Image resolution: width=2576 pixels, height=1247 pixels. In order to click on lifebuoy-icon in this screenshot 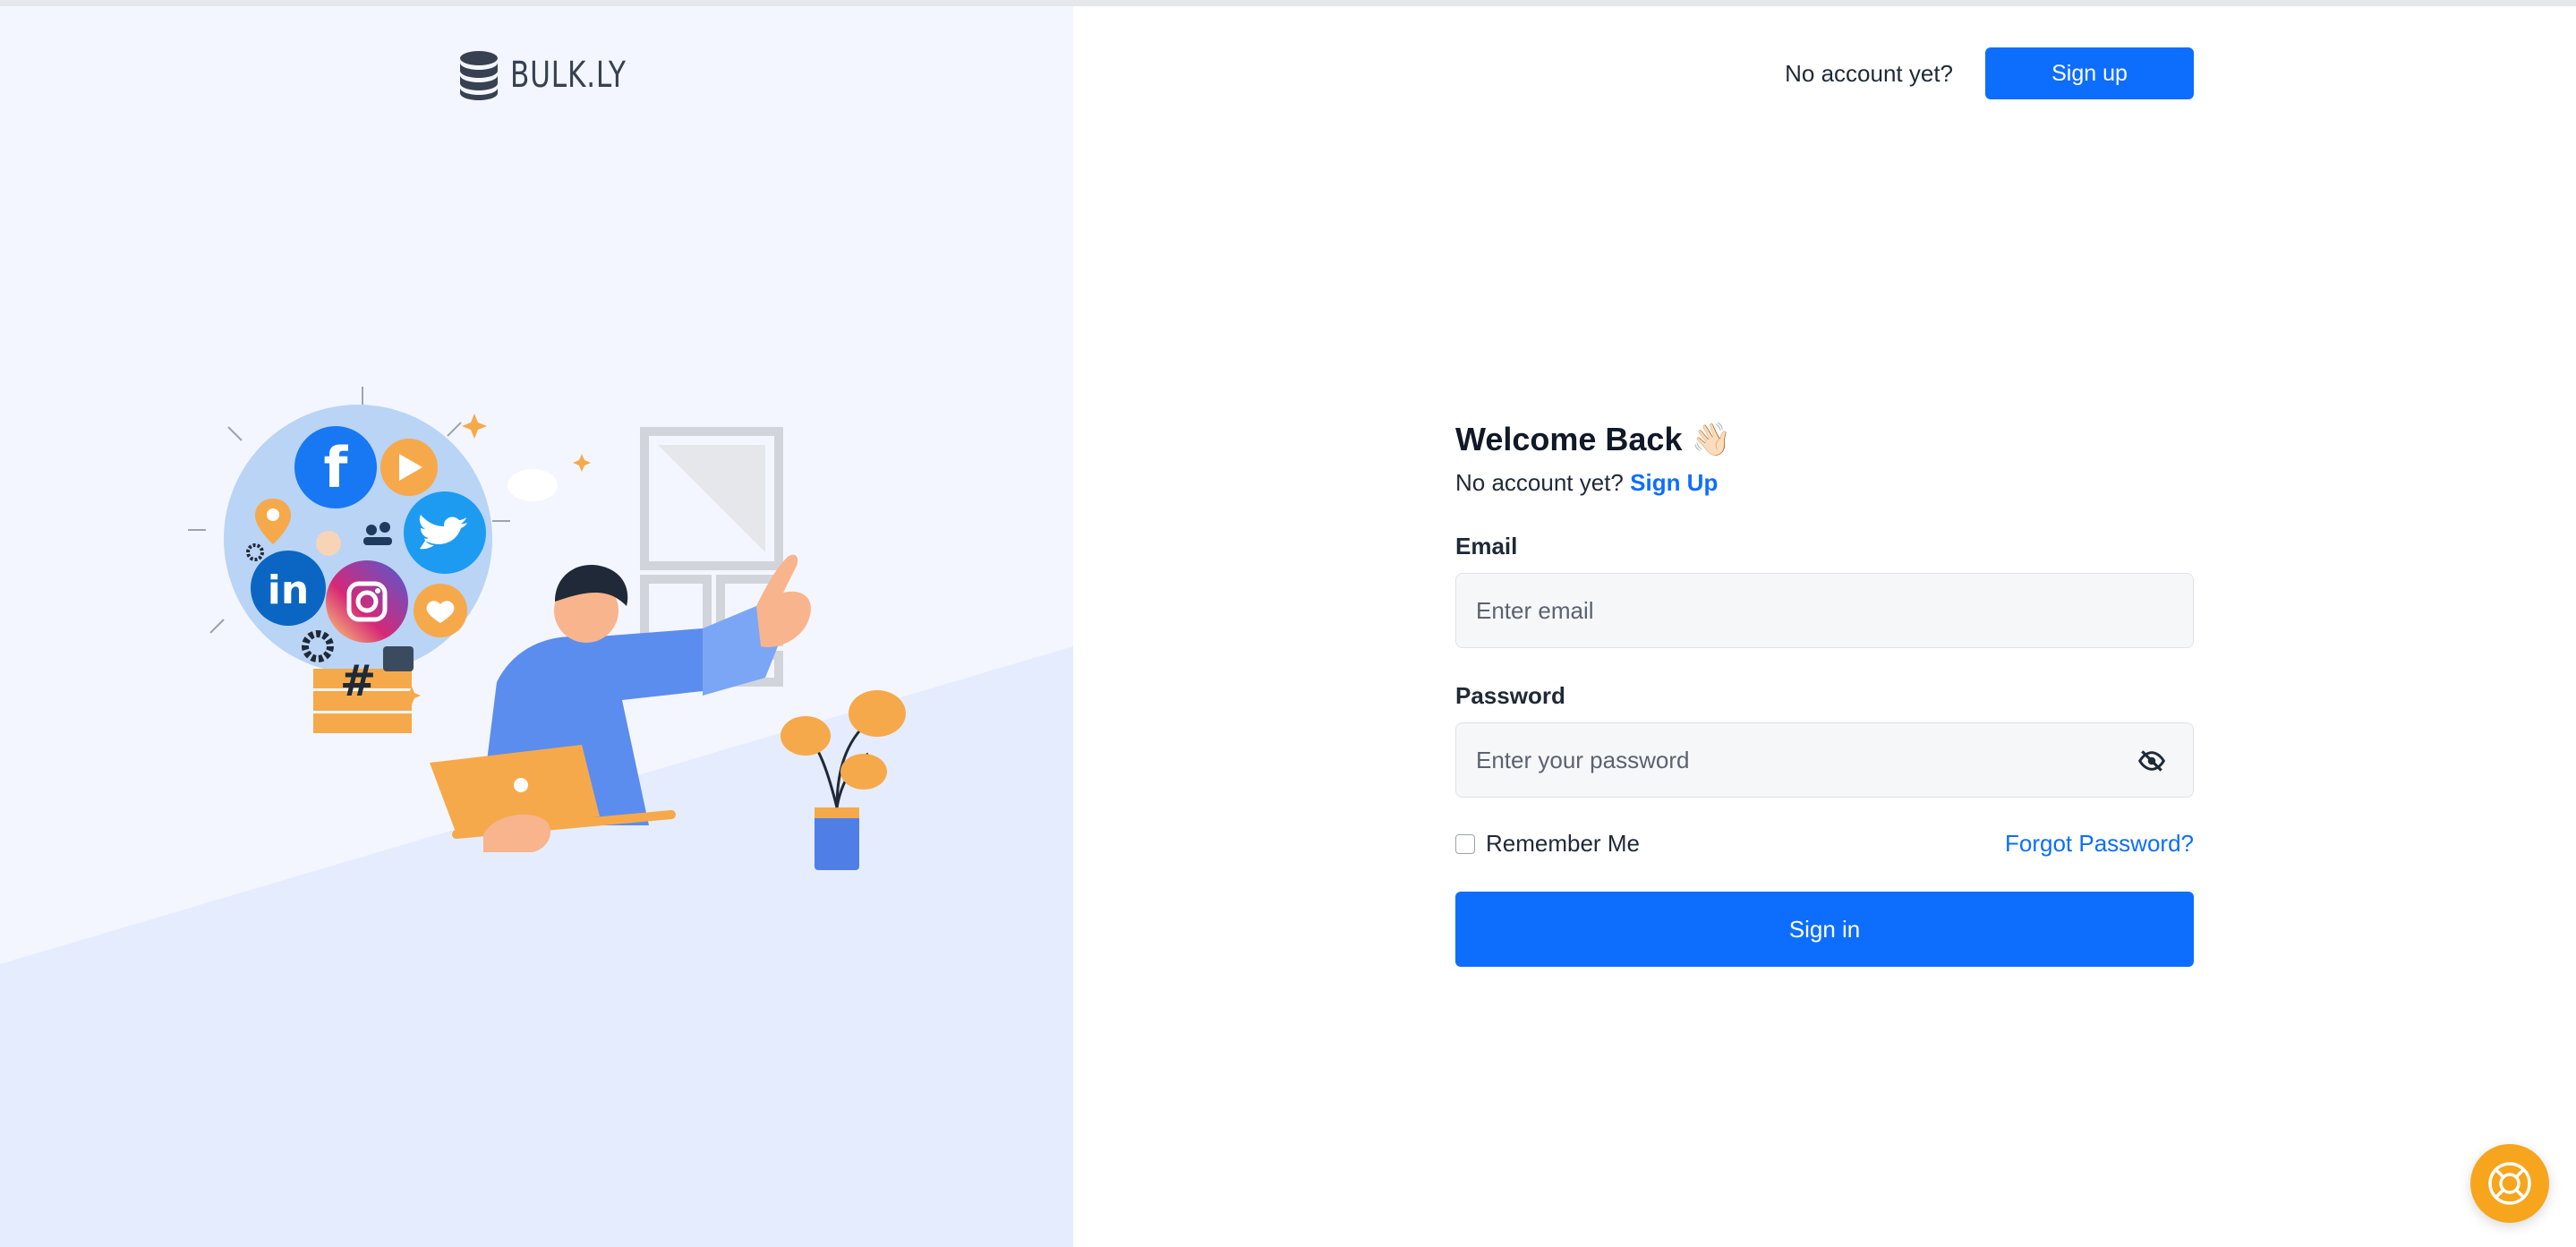, I will do `click(2509, 1183)`.